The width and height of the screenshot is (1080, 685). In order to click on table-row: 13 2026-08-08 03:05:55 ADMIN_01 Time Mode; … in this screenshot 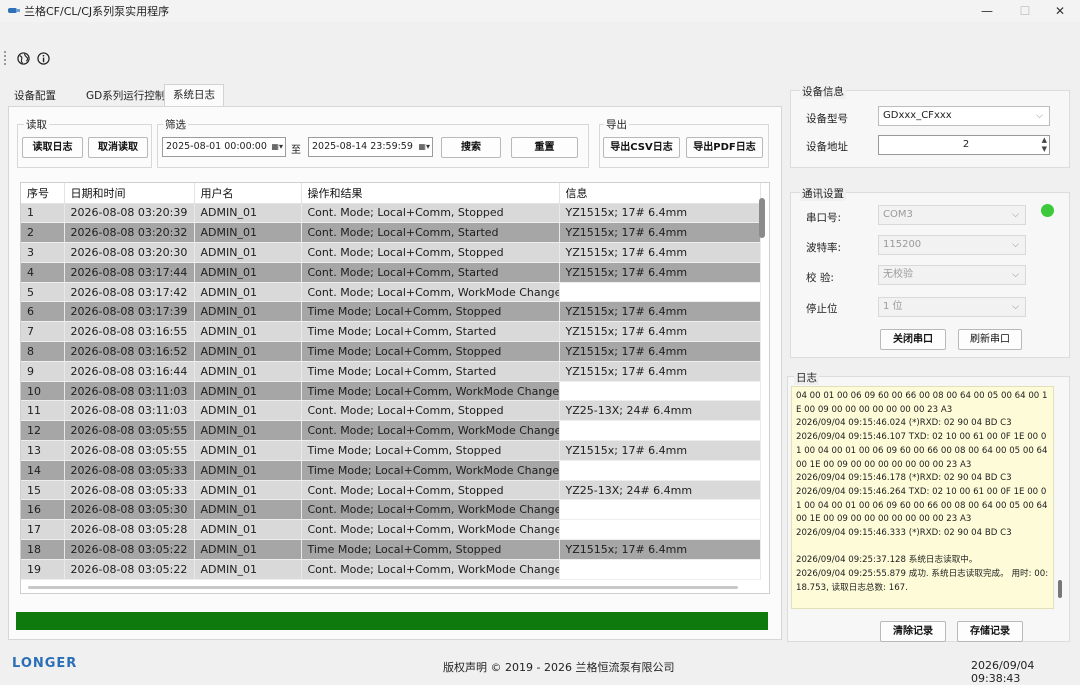, I will do `click(391, 450)`.